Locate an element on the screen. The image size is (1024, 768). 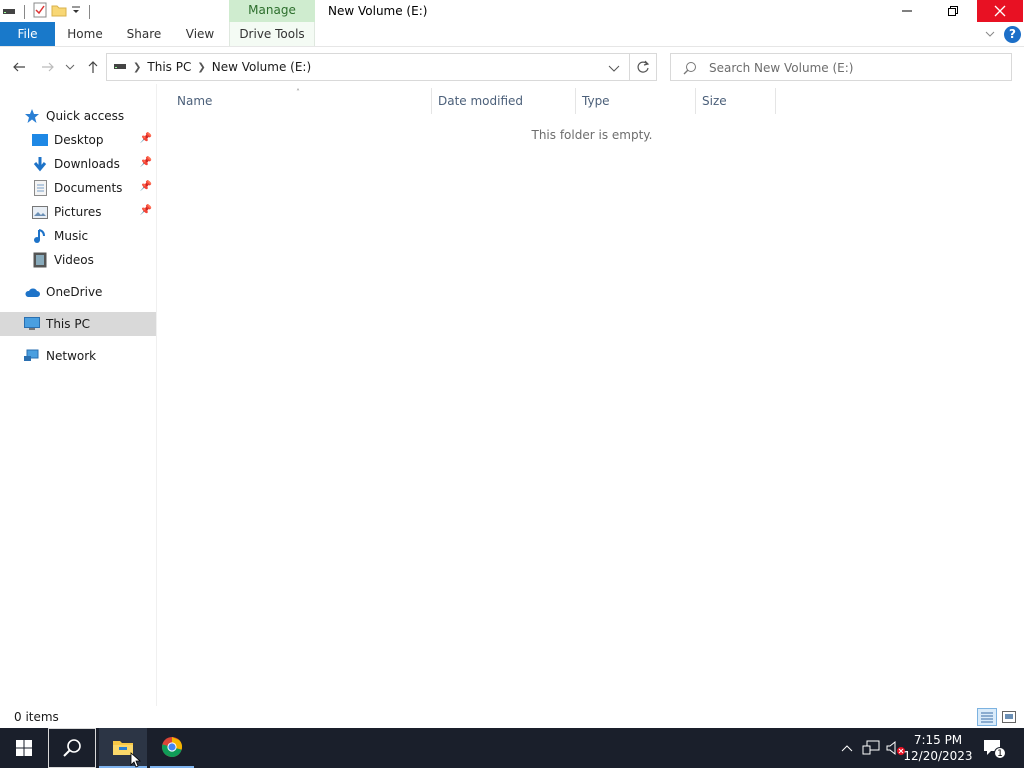
sidebar-item-label: Videos is located at coordinates (74, 260).